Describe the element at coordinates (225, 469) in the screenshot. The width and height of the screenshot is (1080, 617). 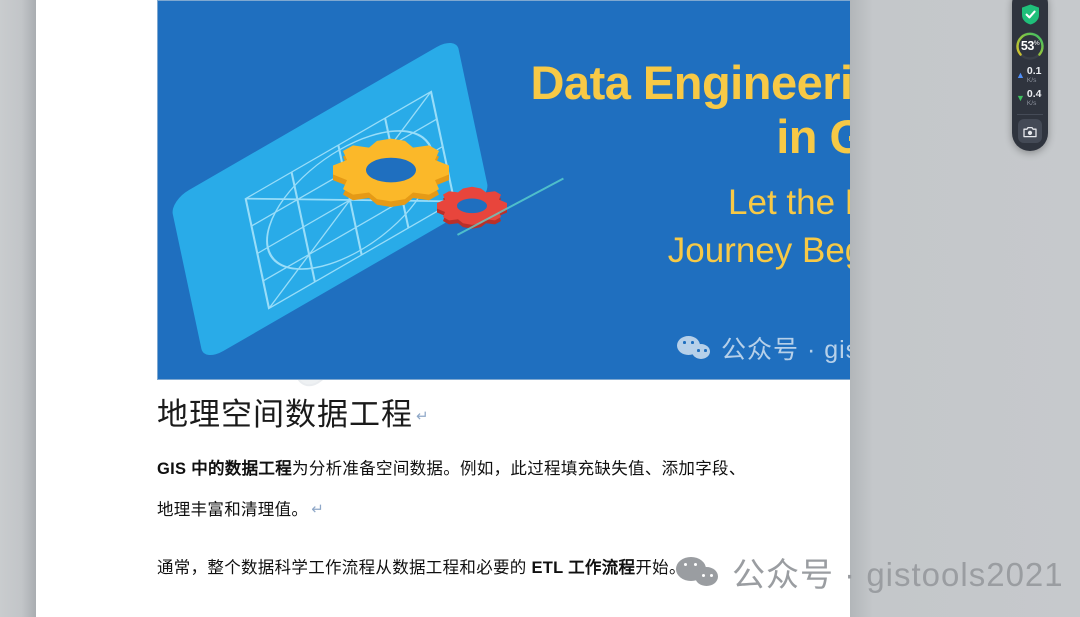
I see `paragraph-1-bold-lead: GIS 中的数据工程` at that location.